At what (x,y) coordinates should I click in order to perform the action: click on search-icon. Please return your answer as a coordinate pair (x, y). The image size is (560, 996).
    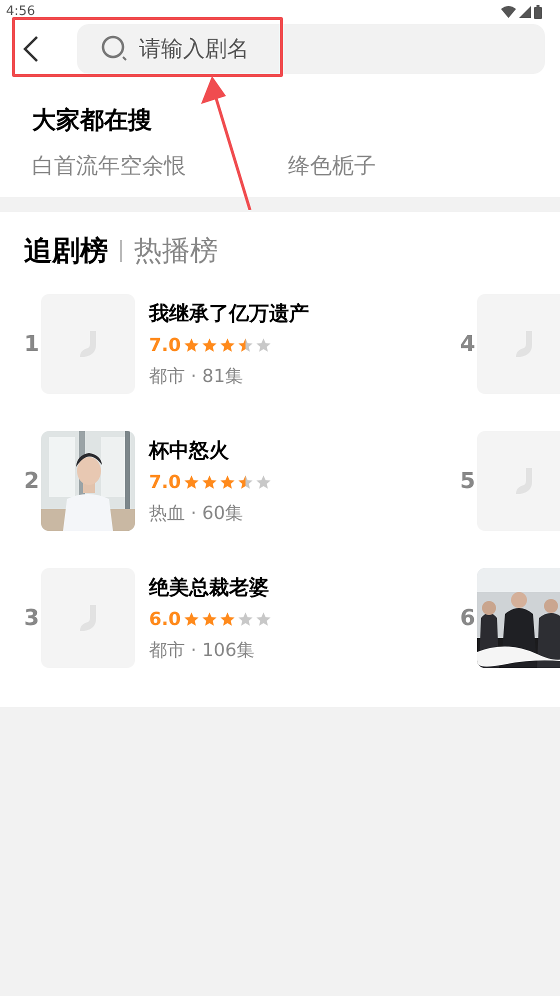
    Looking at the image, I should click on (115, 49).